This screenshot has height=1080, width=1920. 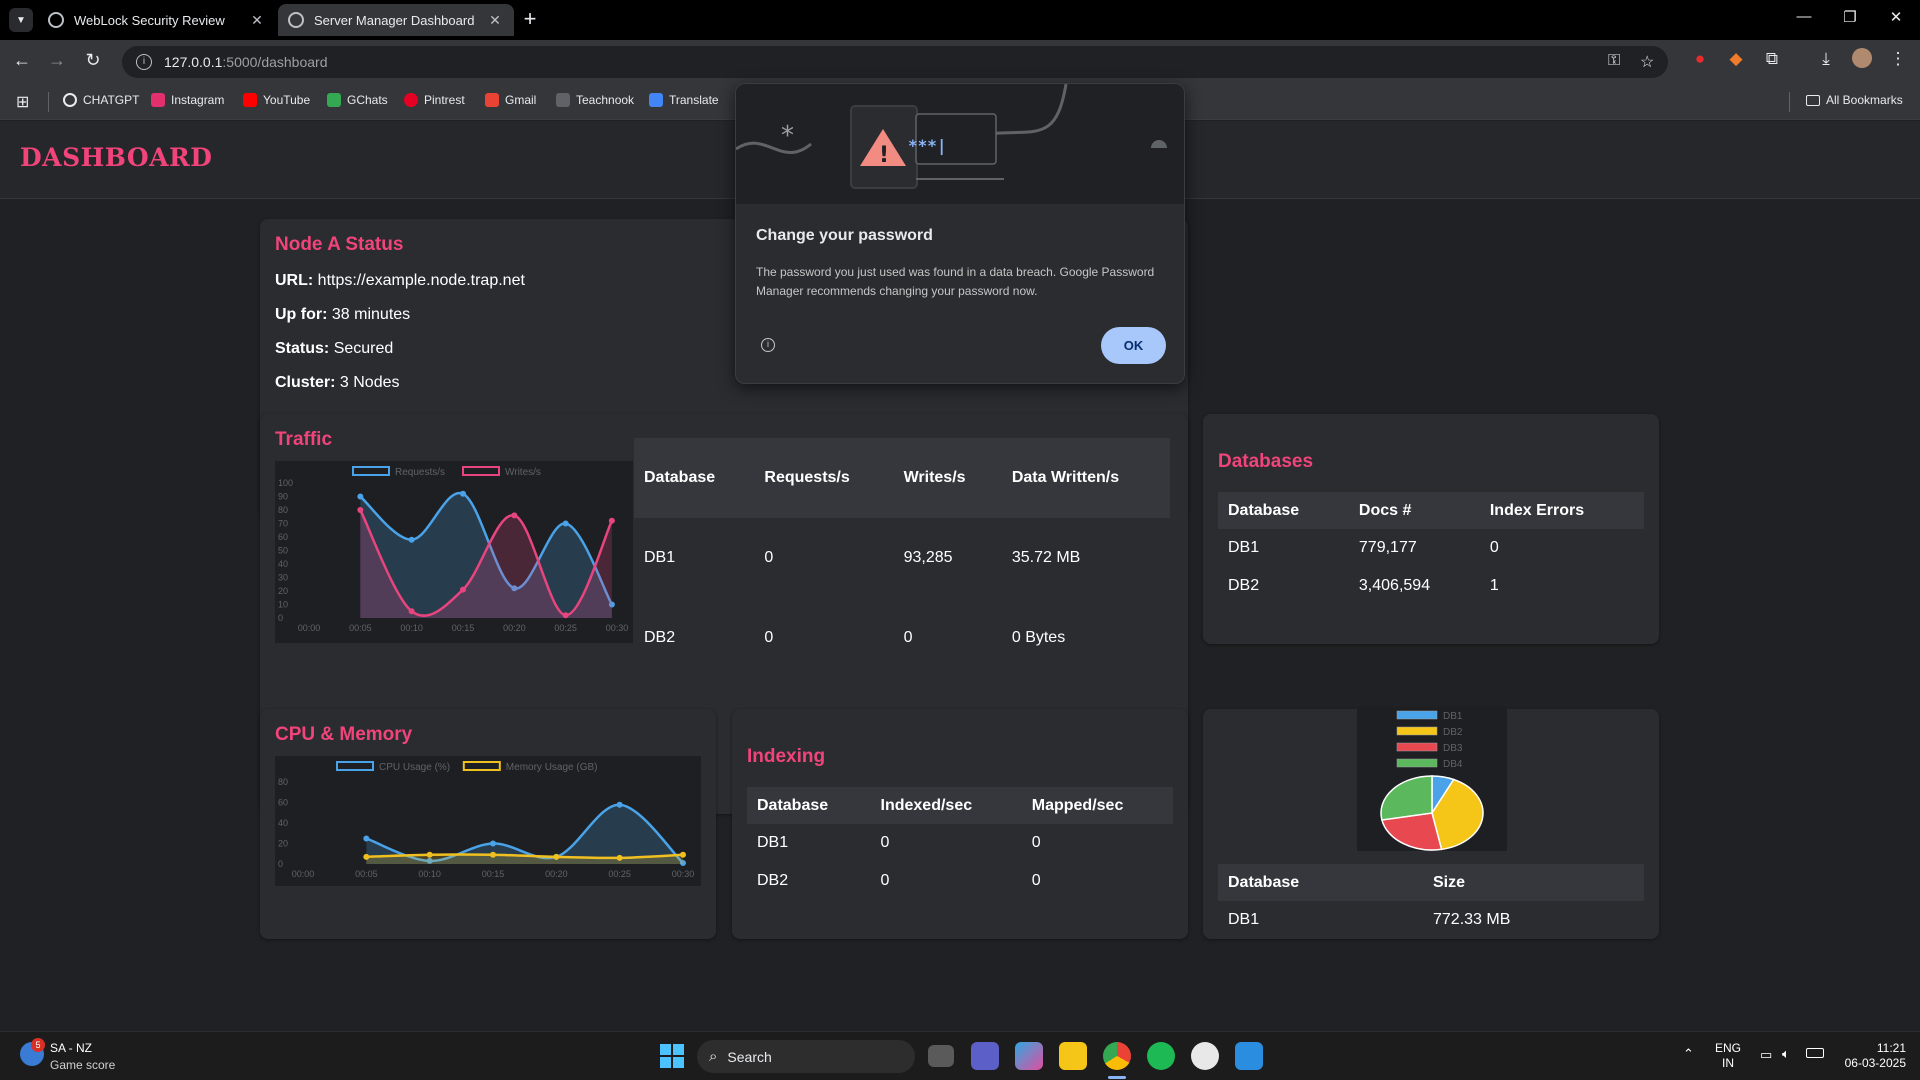 I want to click on table-cell: 35.72 MB, so click(x=1046, y=557).